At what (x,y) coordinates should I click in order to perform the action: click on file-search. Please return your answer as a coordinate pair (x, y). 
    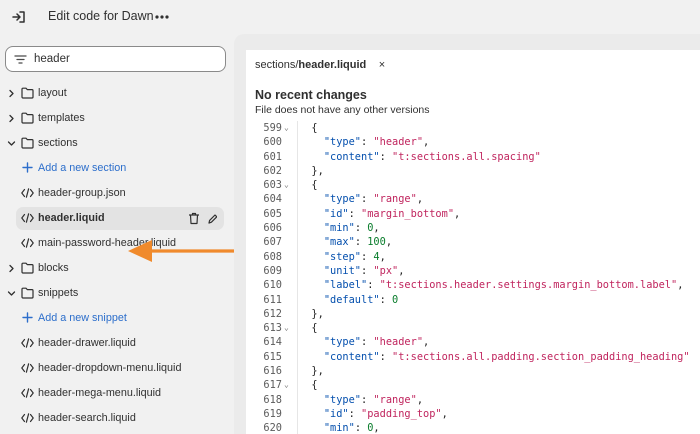
    Looking at the image, I should click on (115, 59).